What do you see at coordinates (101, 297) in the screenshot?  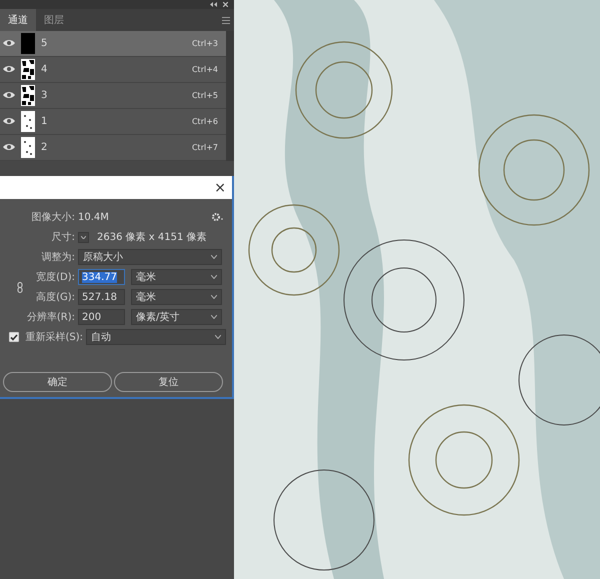 I see `number-input-field: 527.18` at bounding box center [101, 297].